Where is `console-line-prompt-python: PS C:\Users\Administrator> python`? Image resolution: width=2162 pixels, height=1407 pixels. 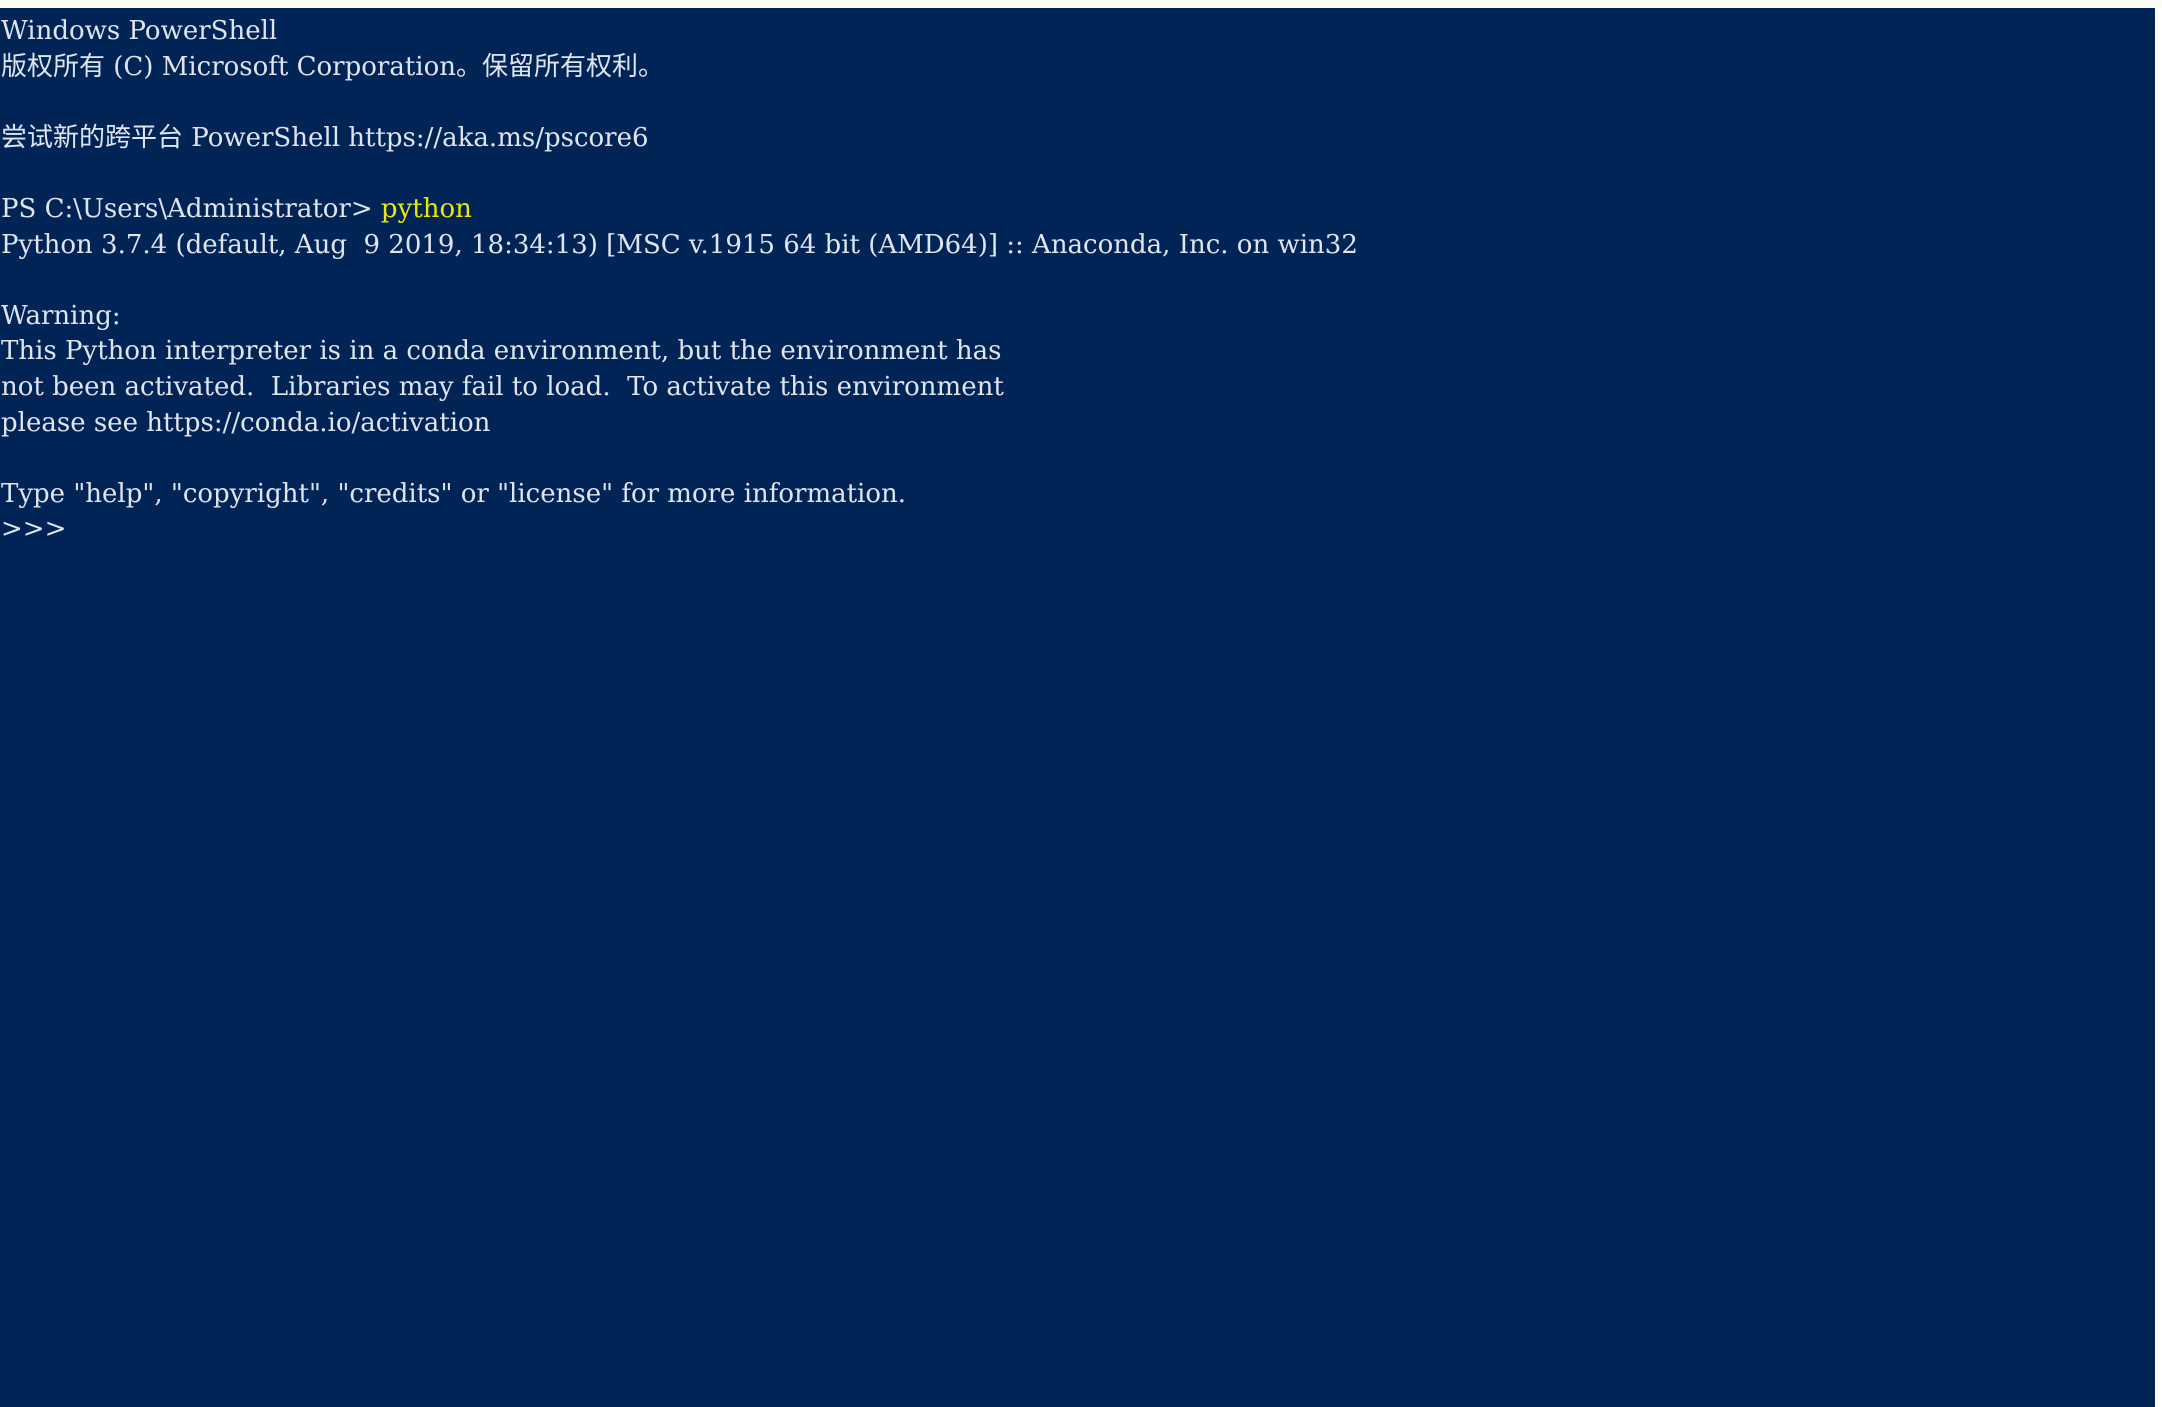
console-line-prompt-python: PS C:\Users\Administrator> python is located at coordinates (1077, 210).